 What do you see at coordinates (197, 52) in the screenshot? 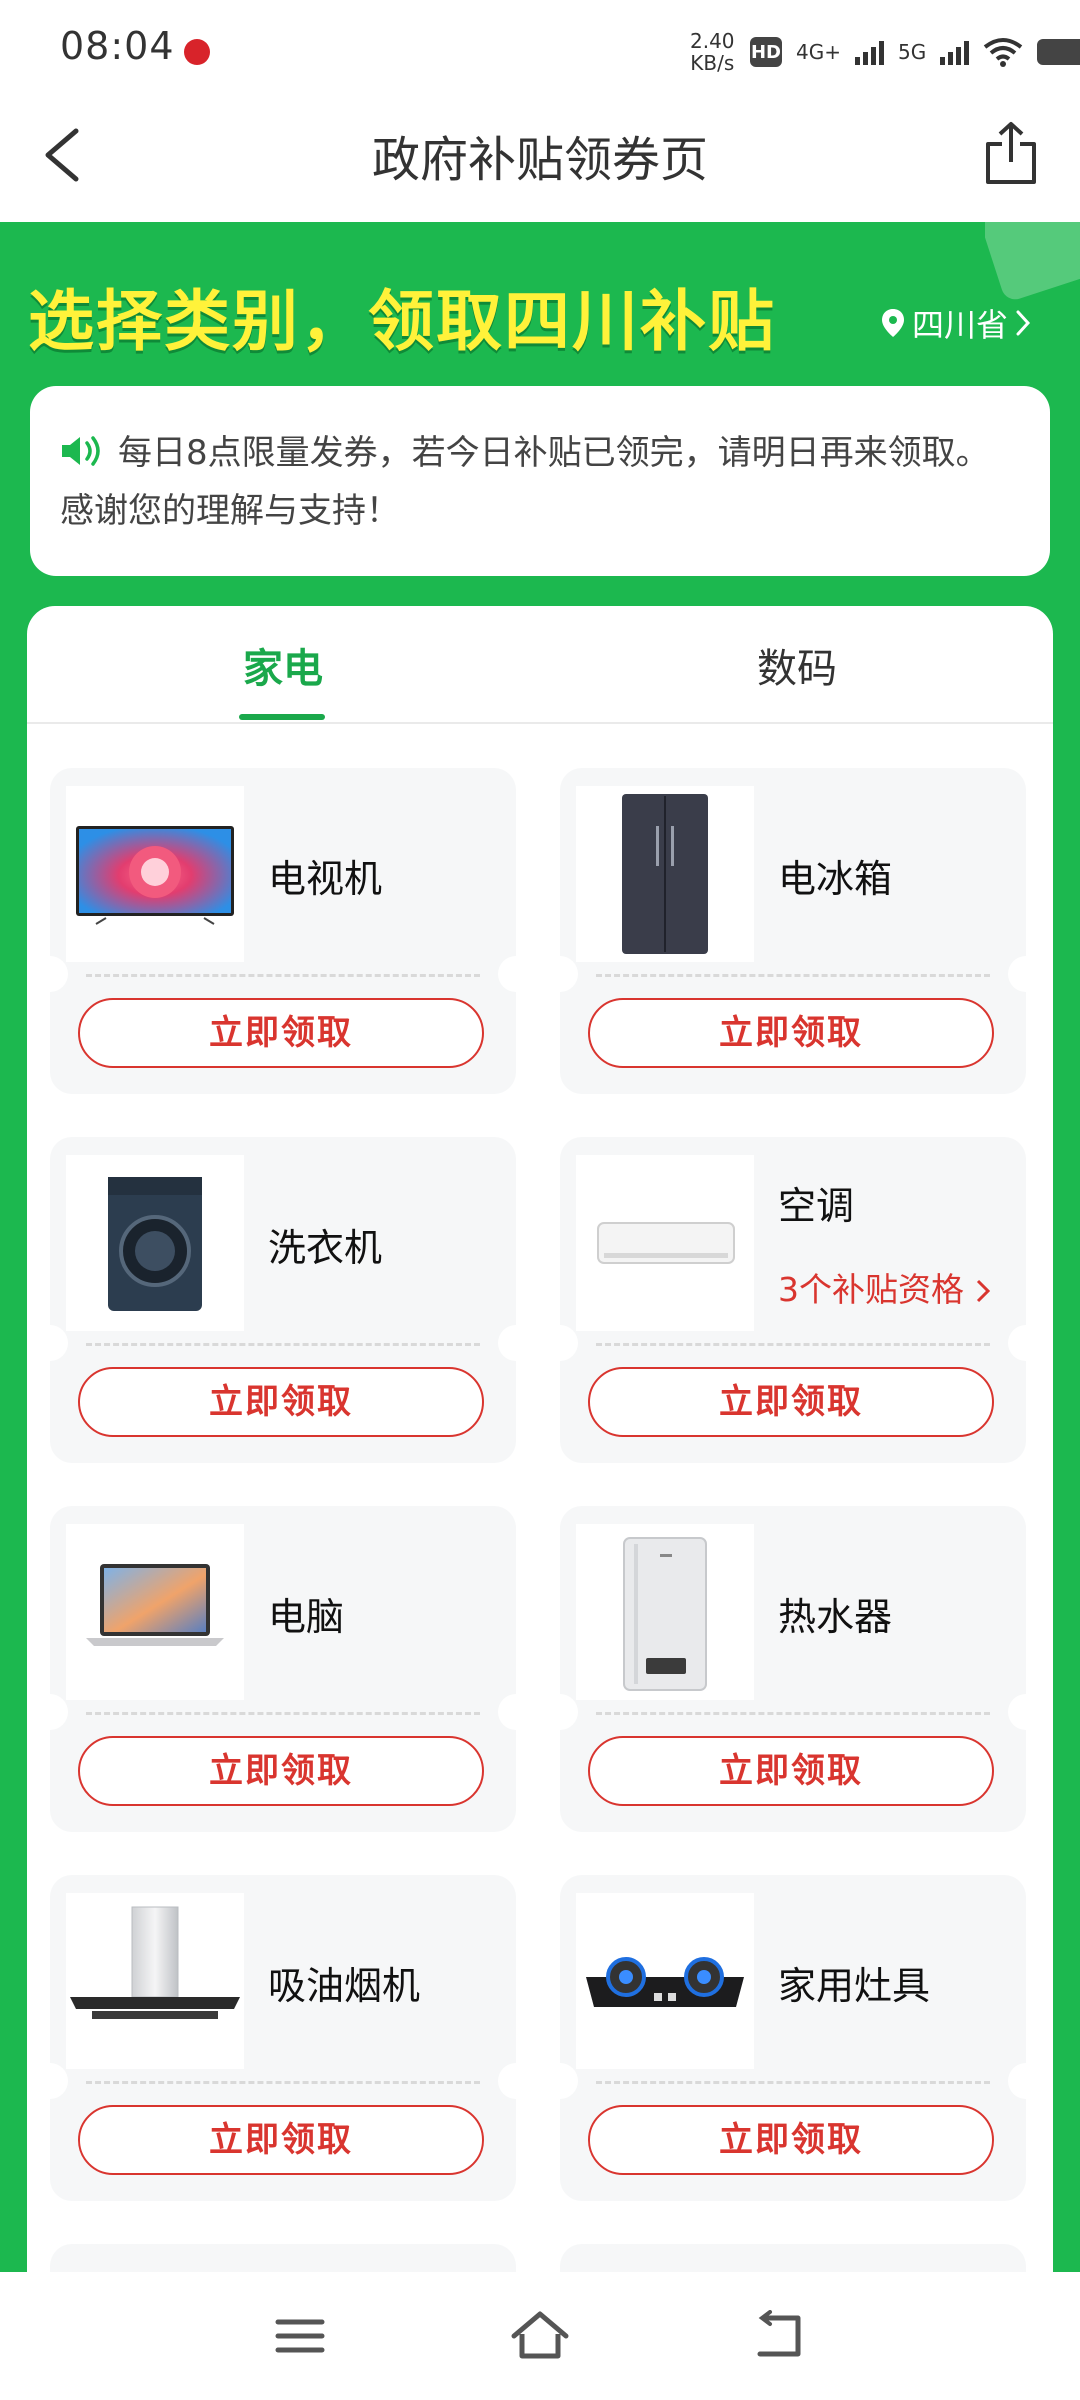
I see `app-notification-icon` at bounding box center [197, 52].